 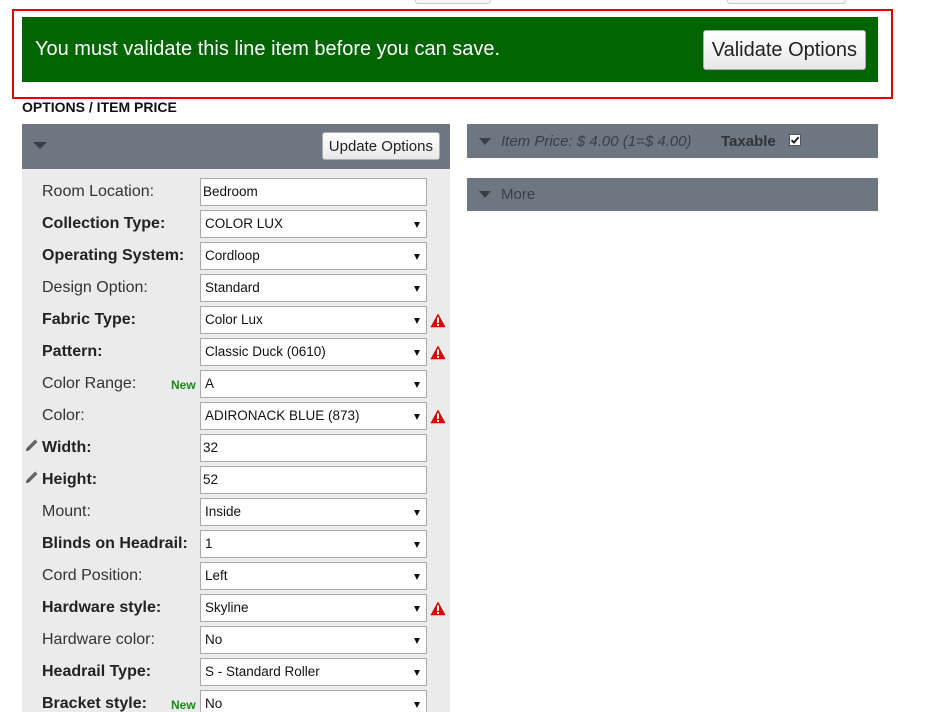 I want to click on option-label: Design Option:, so click(x=95, y=287).